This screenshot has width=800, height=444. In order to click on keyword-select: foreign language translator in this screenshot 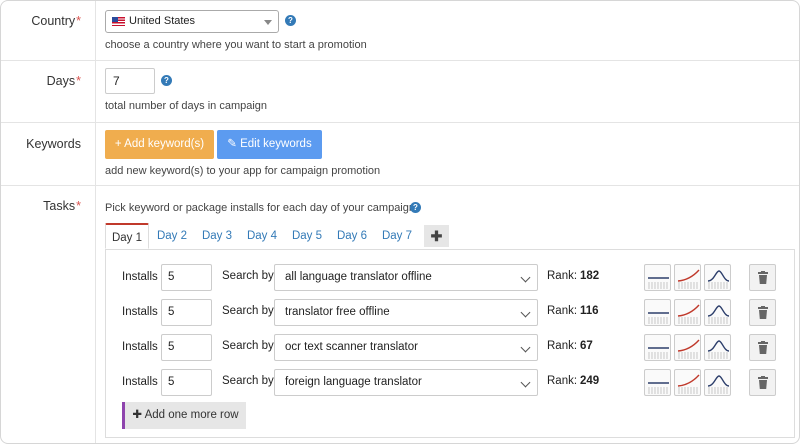, I will do `click(406, 382)`.